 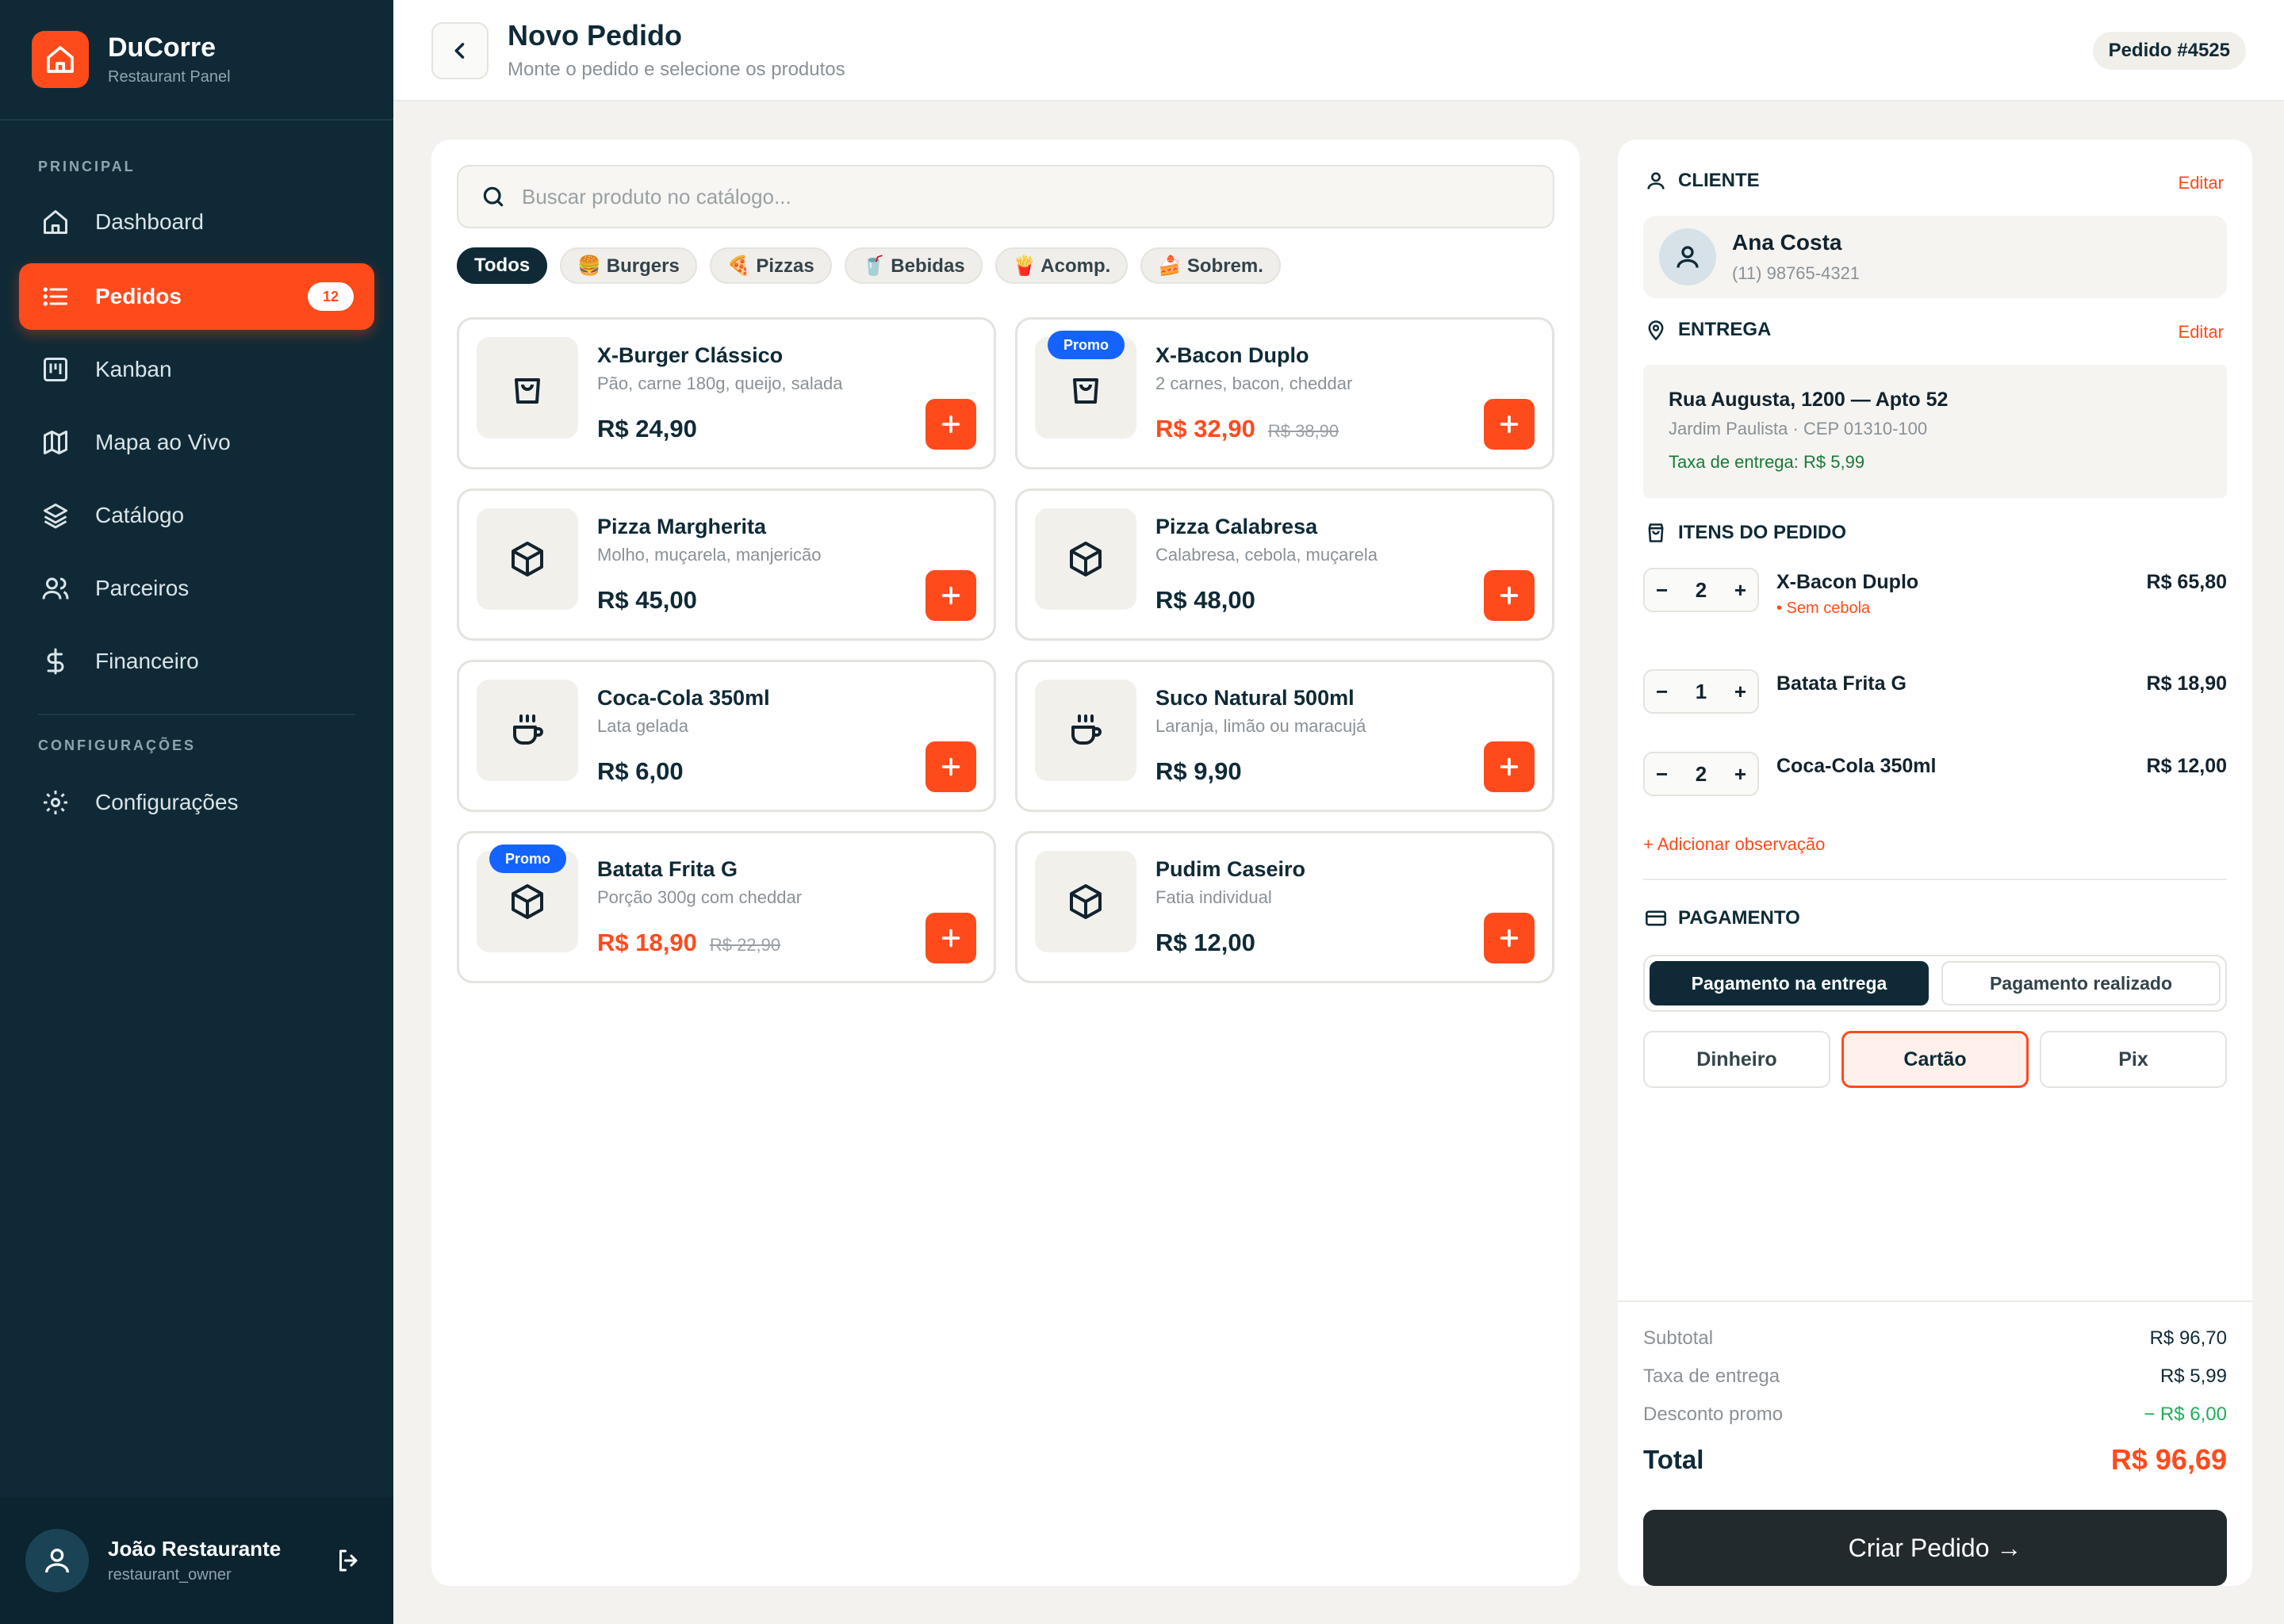 What do you see at coordinates (770, 265) in the screenshot?
I see `chip-pizzas: 🍕 Pizzas` at bounding box center [770, 265].